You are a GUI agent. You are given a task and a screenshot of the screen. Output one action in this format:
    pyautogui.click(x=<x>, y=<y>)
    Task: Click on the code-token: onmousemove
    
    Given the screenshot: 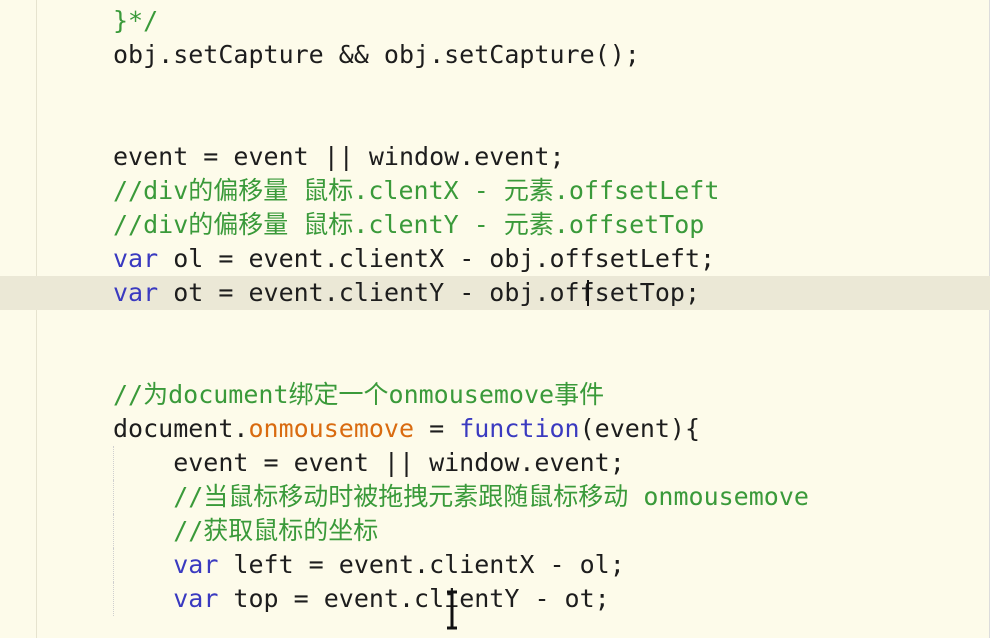 What is the action you would take?
    pyautogui.click(x=331, y=428)
    